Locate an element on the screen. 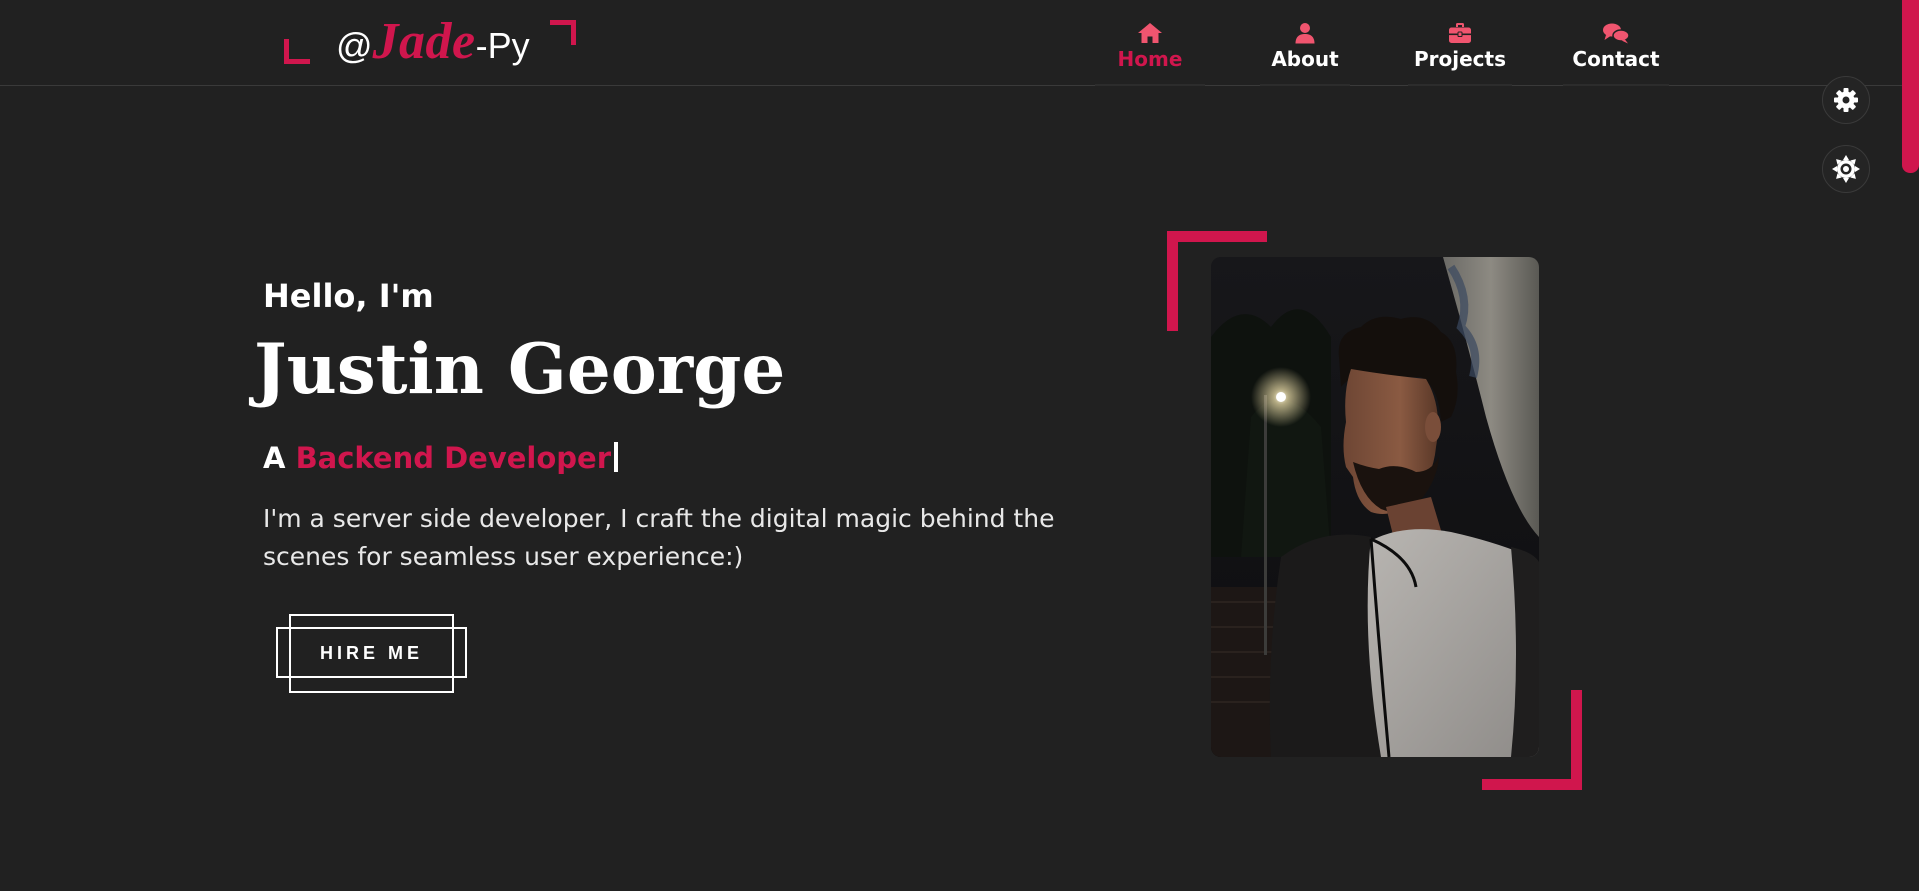 This screenshot has height=891, width=1919. nav-label-contact: Contact is located at coordinates (1616, 59).